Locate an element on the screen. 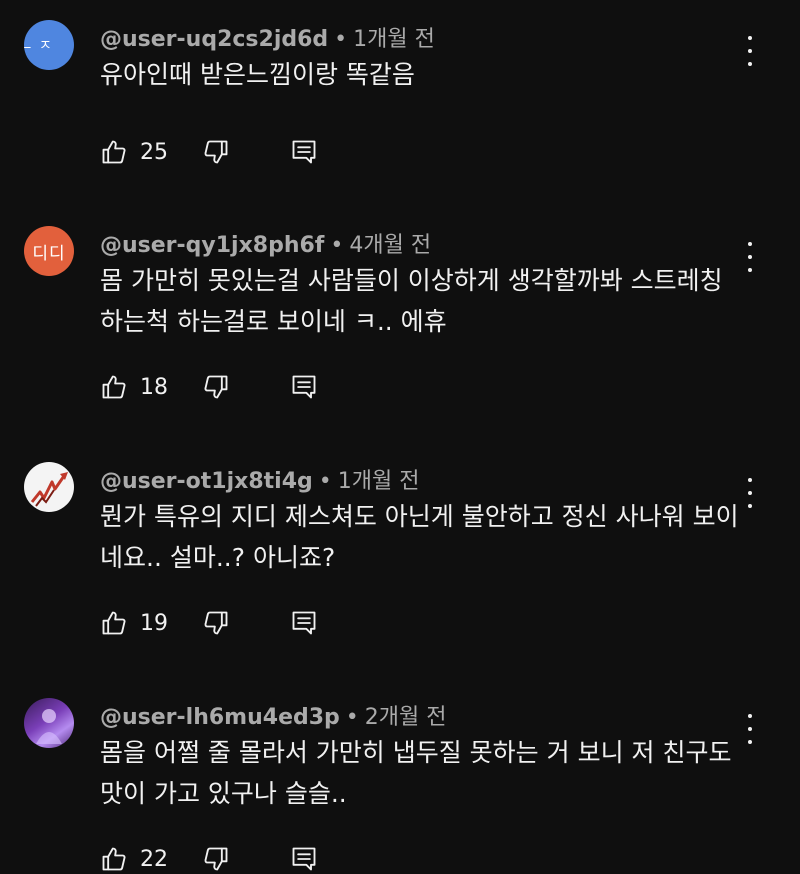 This screenshot has height=874, width=800. like-count: 25 is located at coordinates (154, 152).